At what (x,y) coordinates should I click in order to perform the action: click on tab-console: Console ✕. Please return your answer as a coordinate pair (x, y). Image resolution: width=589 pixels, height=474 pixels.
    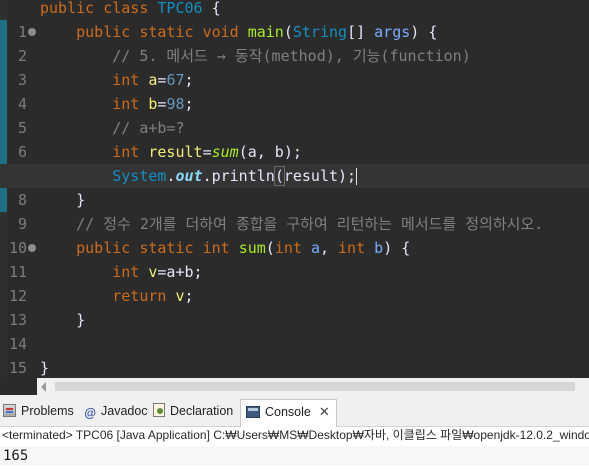
    Looking at the image, I should click on (288, 413).